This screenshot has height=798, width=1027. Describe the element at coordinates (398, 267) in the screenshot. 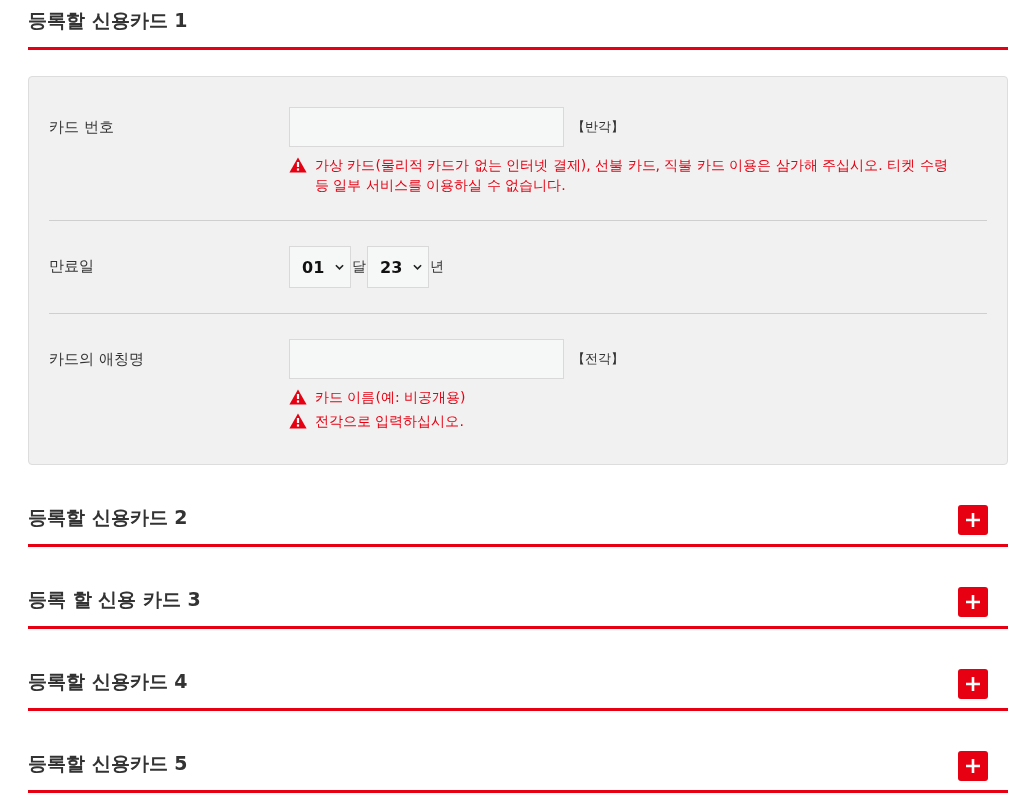

I see `dropdown-select: 23` at that location.